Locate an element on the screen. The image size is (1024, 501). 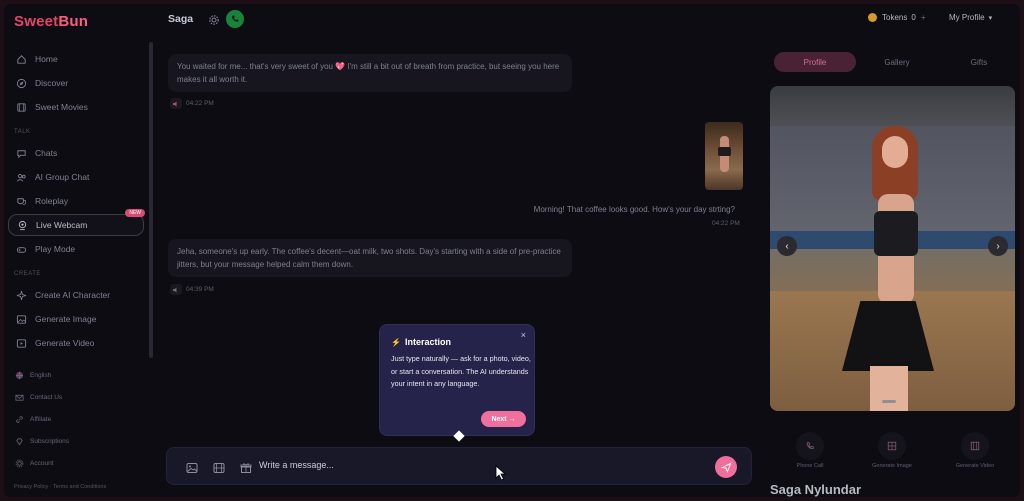
sidebar-item-language: English is located at coordinates (32, 375).